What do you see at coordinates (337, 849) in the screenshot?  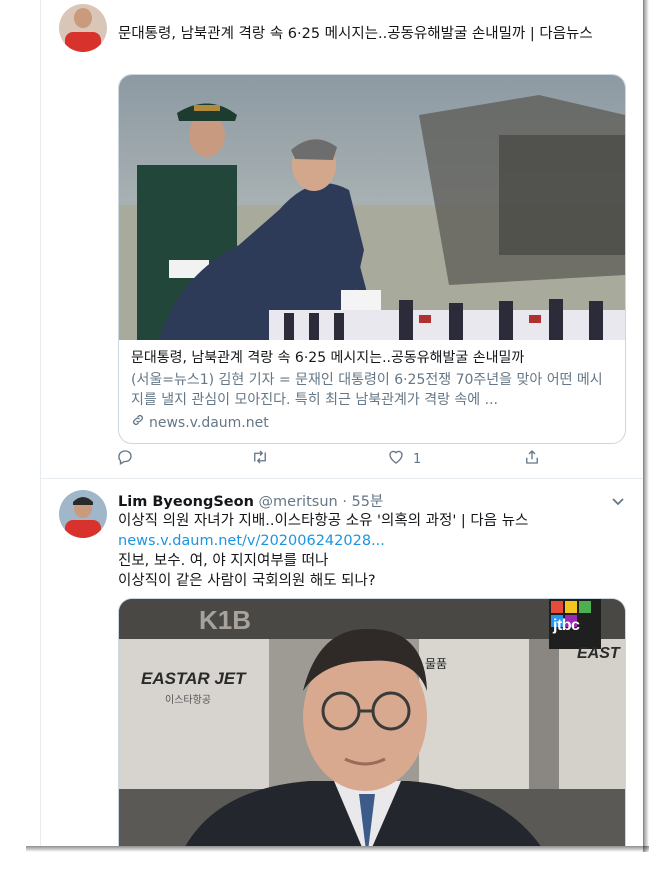 I see `window-shadow-bottom` at bounding box center [337, 849].